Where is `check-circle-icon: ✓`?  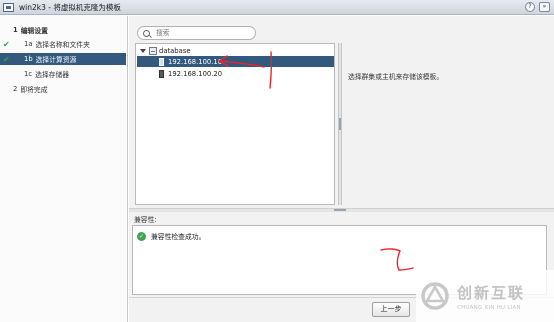 check-circle-icon: ✓ is located at coordinates (141, 236).